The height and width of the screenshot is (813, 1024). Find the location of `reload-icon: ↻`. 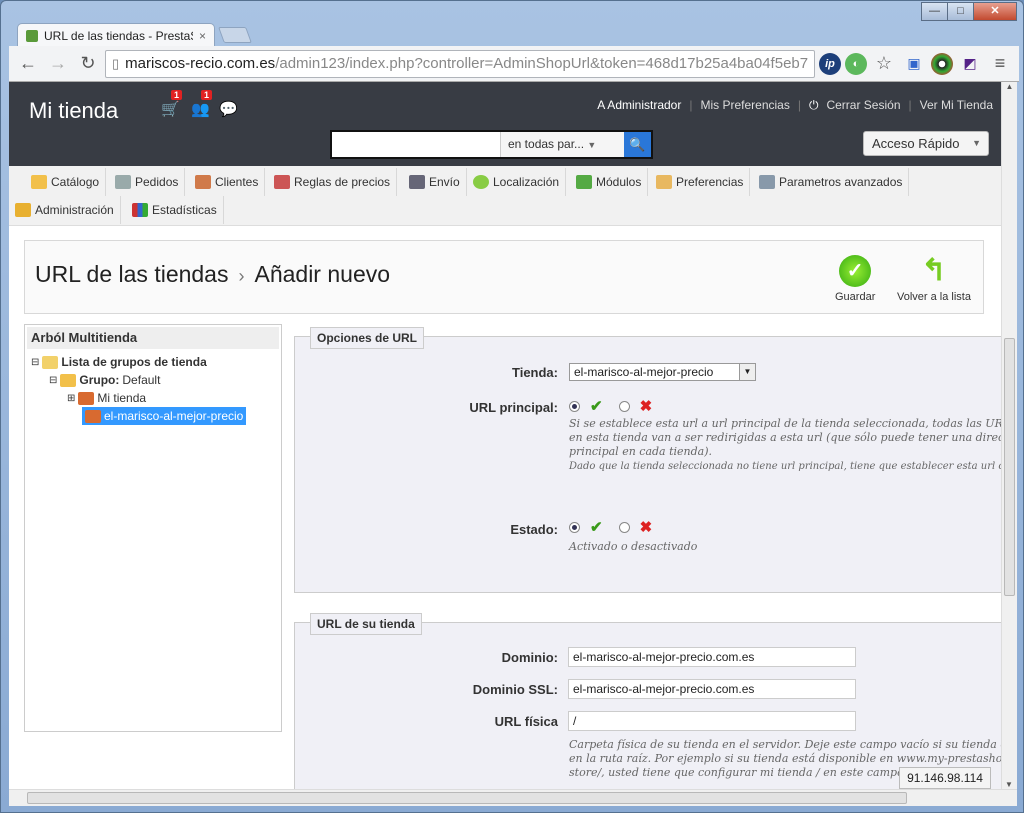

reload-icon: ↻ is located at coordinates (88, 64).